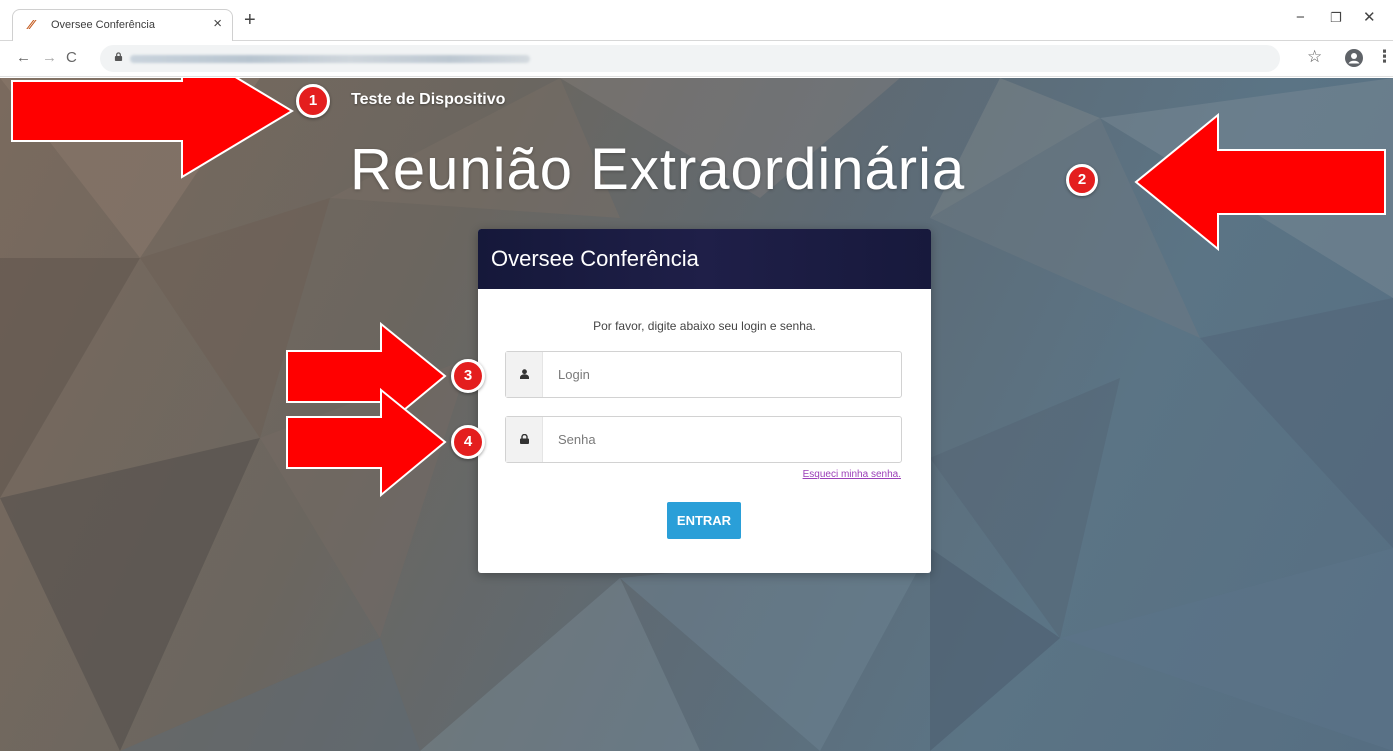  What do you see at coordinates (313, 101) in the screenshot?
I see `annotation-badge-1: 1` at bounding box center [313, 101].